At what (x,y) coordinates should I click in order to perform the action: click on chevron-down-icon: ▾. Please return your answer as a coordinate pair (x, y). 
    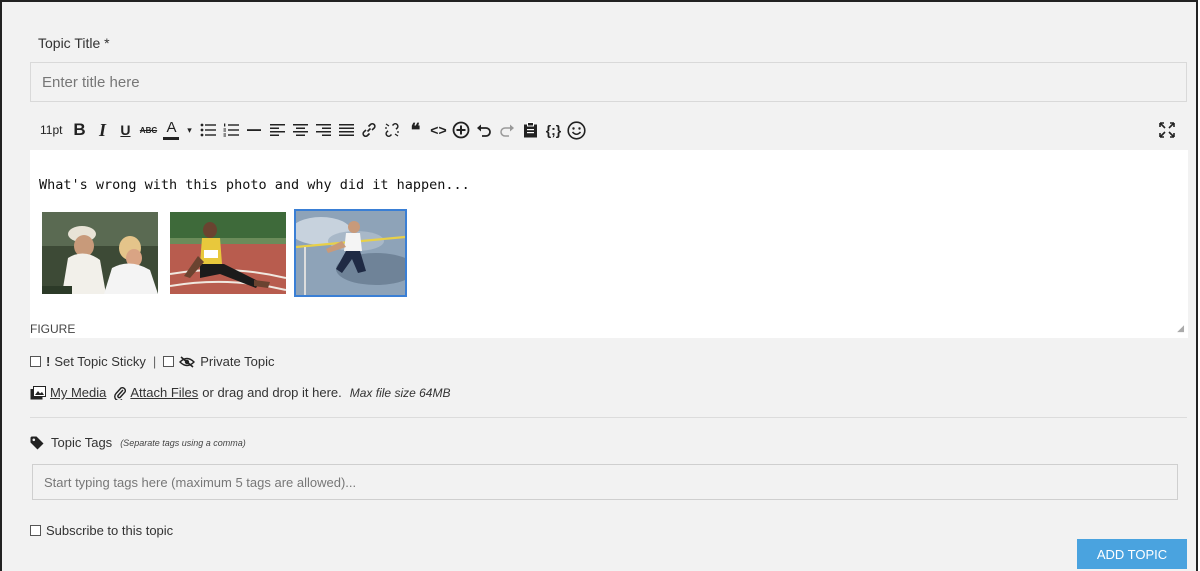
    Looking at the image, I should click on (189, 130).